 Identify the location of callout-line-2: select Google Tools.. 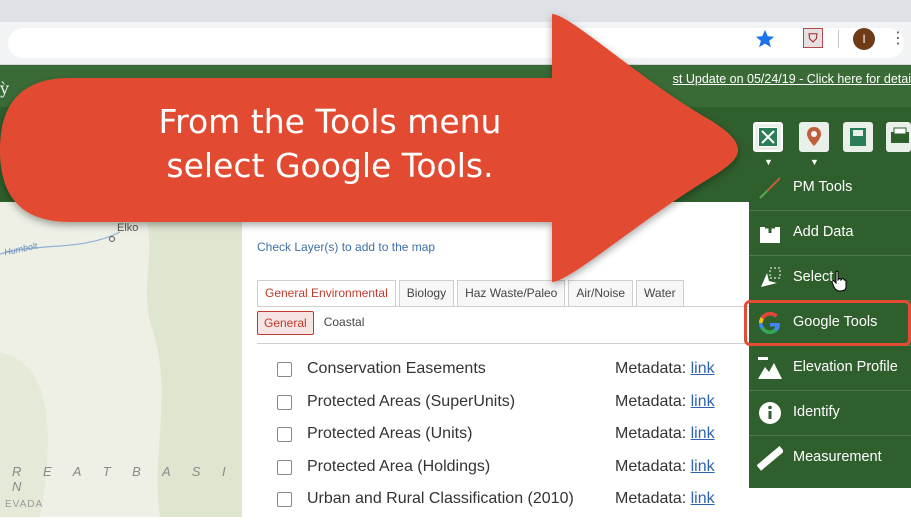
(330, 165).